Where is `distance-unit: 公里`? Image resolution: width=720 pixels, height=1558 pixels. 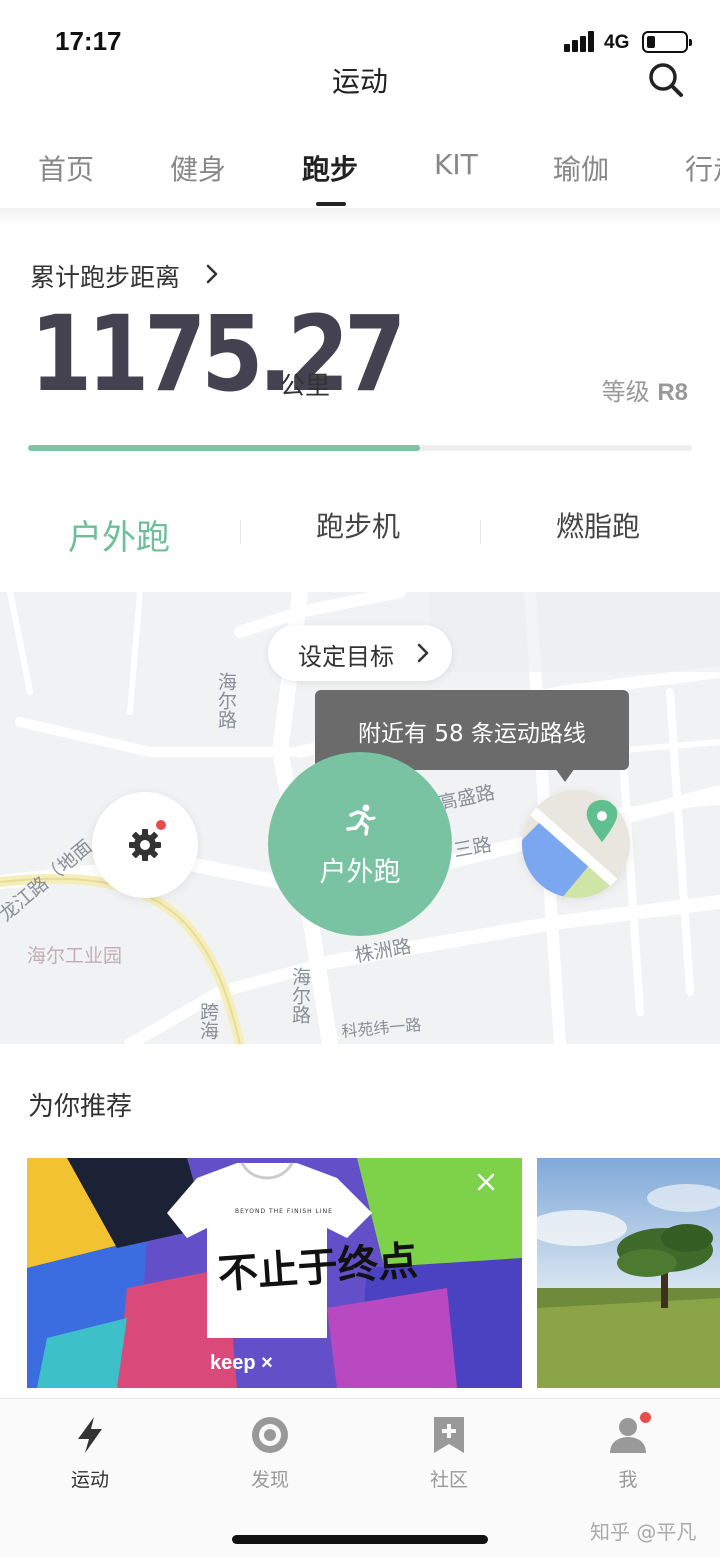 distance-unit: 公里 is located at coordinates (305, 385).